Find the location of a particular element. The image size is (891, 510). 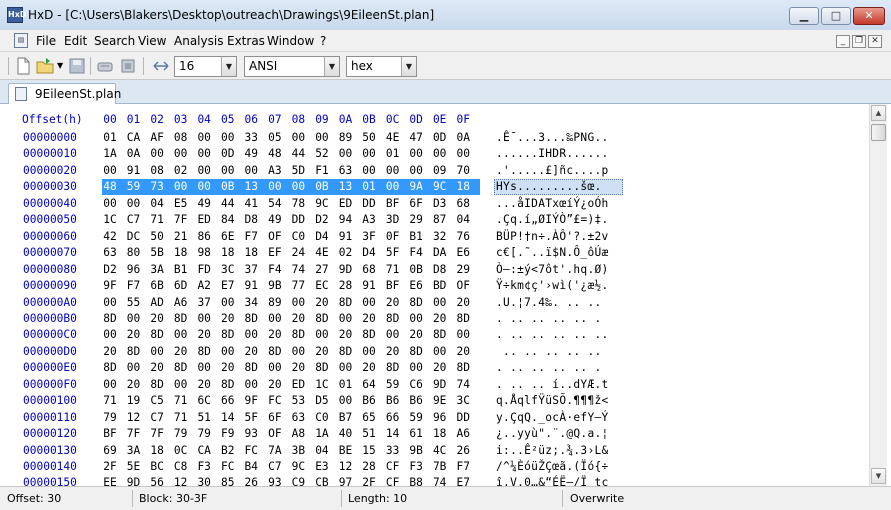

hex-byte: 3A is located at coordinates (134, 450).